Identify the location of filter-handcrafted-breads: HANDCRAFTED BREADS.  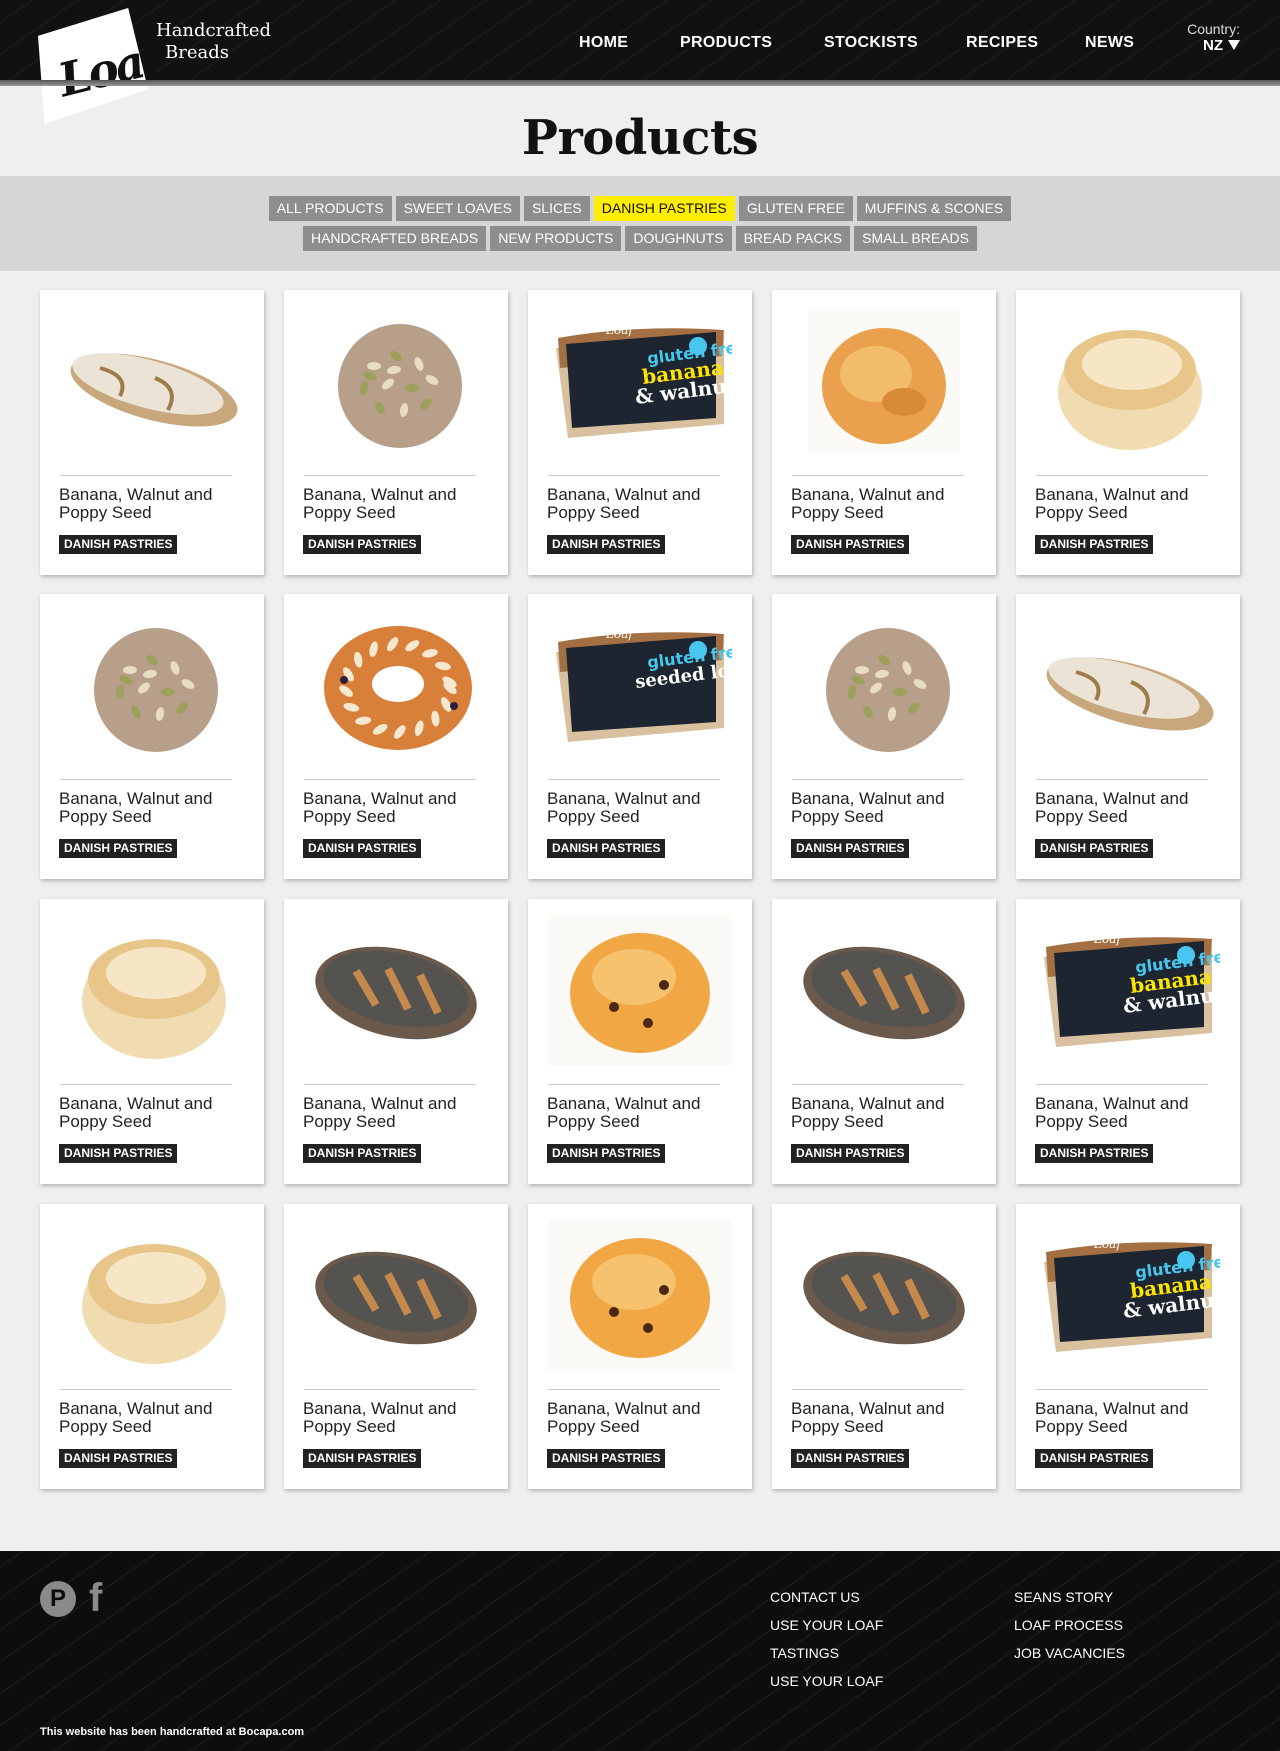
(394, 238).